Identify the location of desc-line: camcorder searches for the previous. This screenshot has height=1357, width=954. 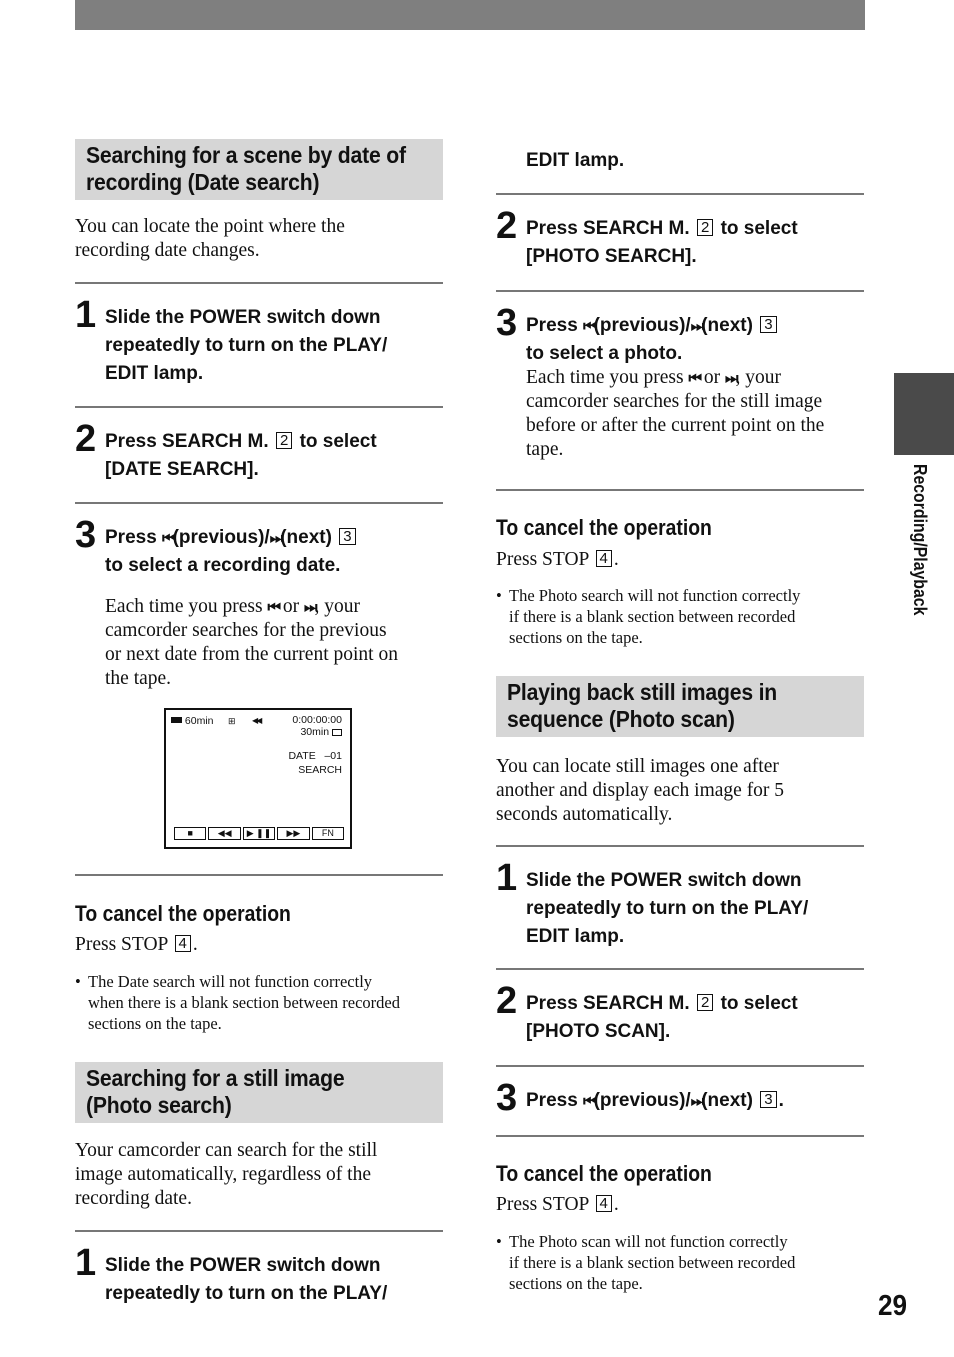
(246, 630).